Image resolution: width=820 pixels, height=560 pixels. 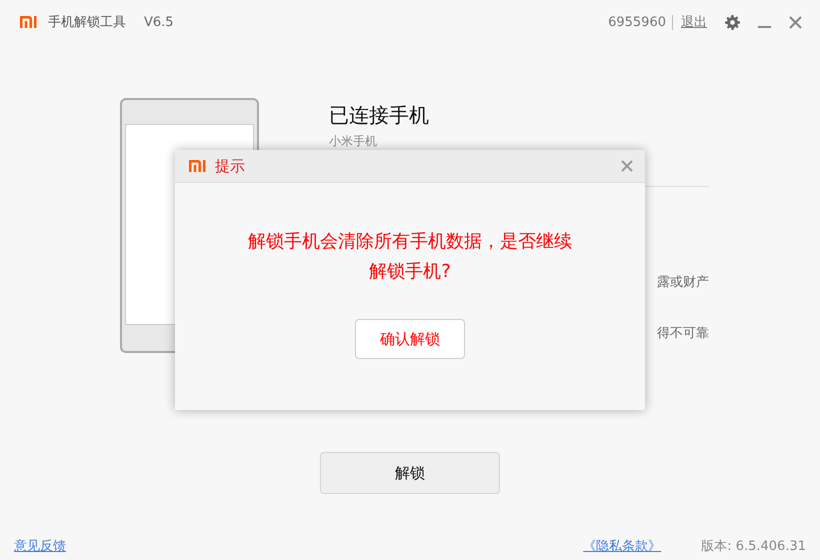 I want to click on device-title: 已连接手机, so click(x=379, y=115).